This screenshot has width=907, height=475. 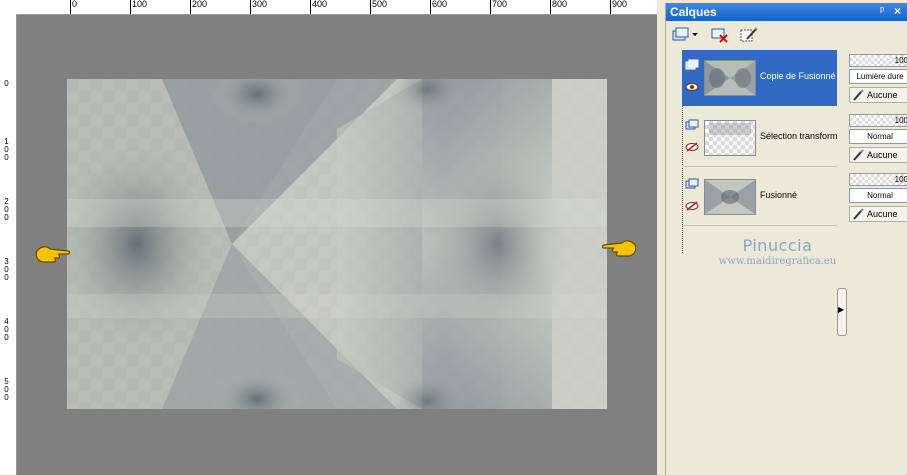 I want to click on palette-titlebar: Calques ᵖ ×, so click(x=786, y=12).